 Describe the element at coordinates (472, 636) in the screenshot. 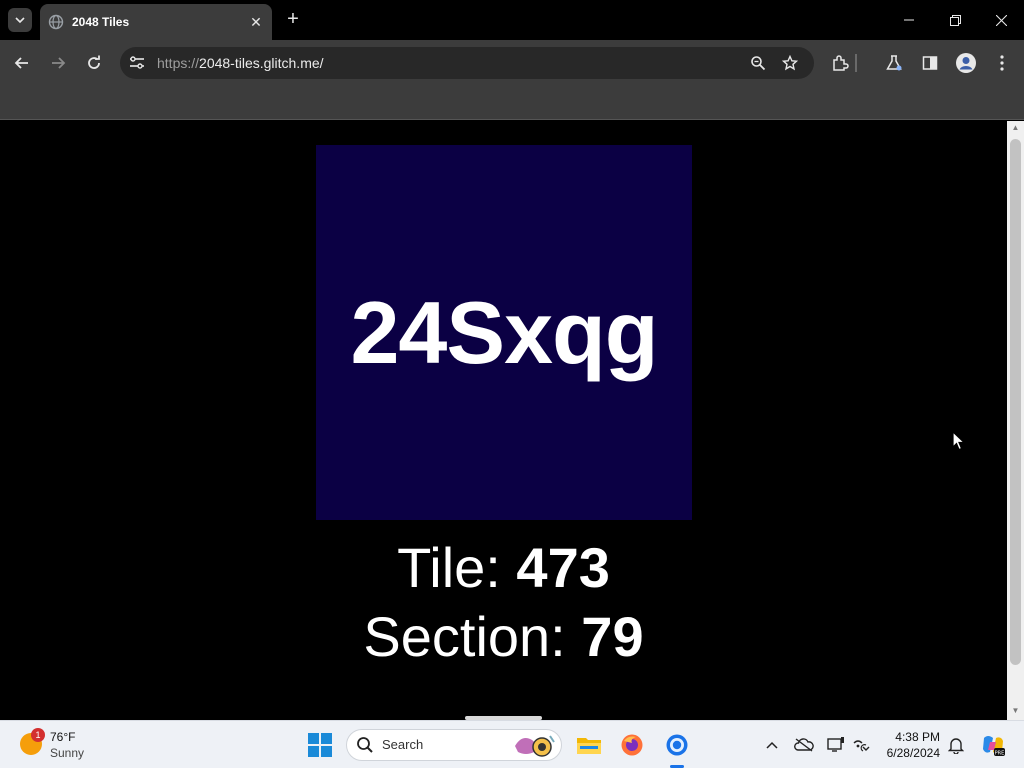

I see `section-label: Section:` at that location.